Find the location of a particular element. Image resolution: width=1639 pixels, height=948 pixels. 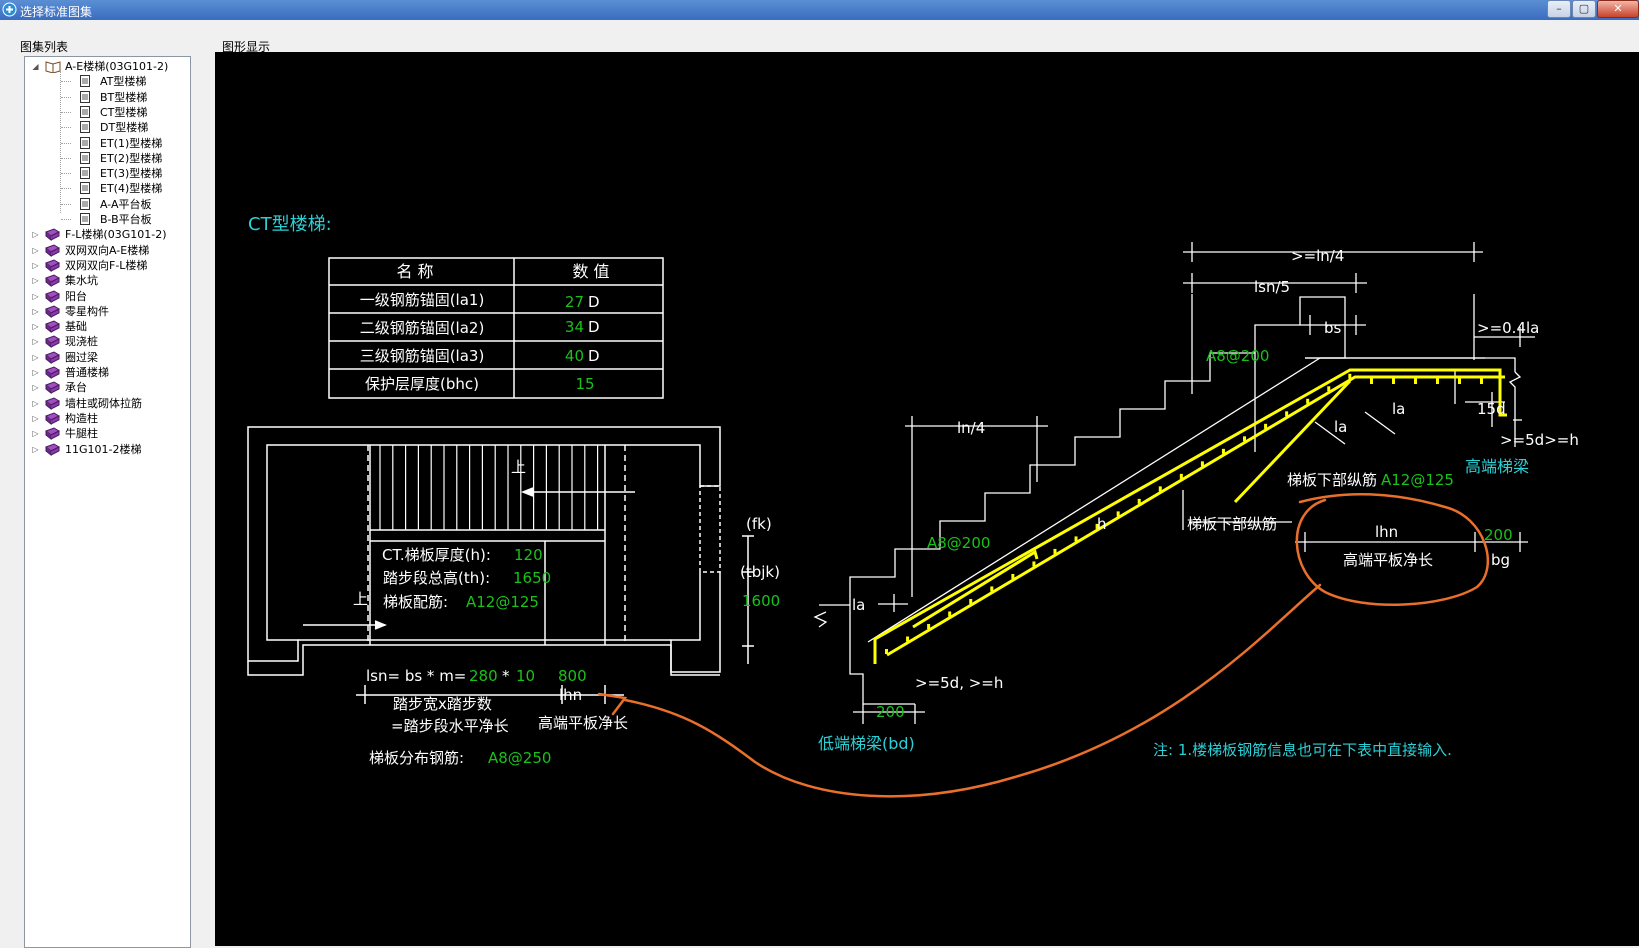

table-header-value: 数 值 is located at coordinates (590, 271).